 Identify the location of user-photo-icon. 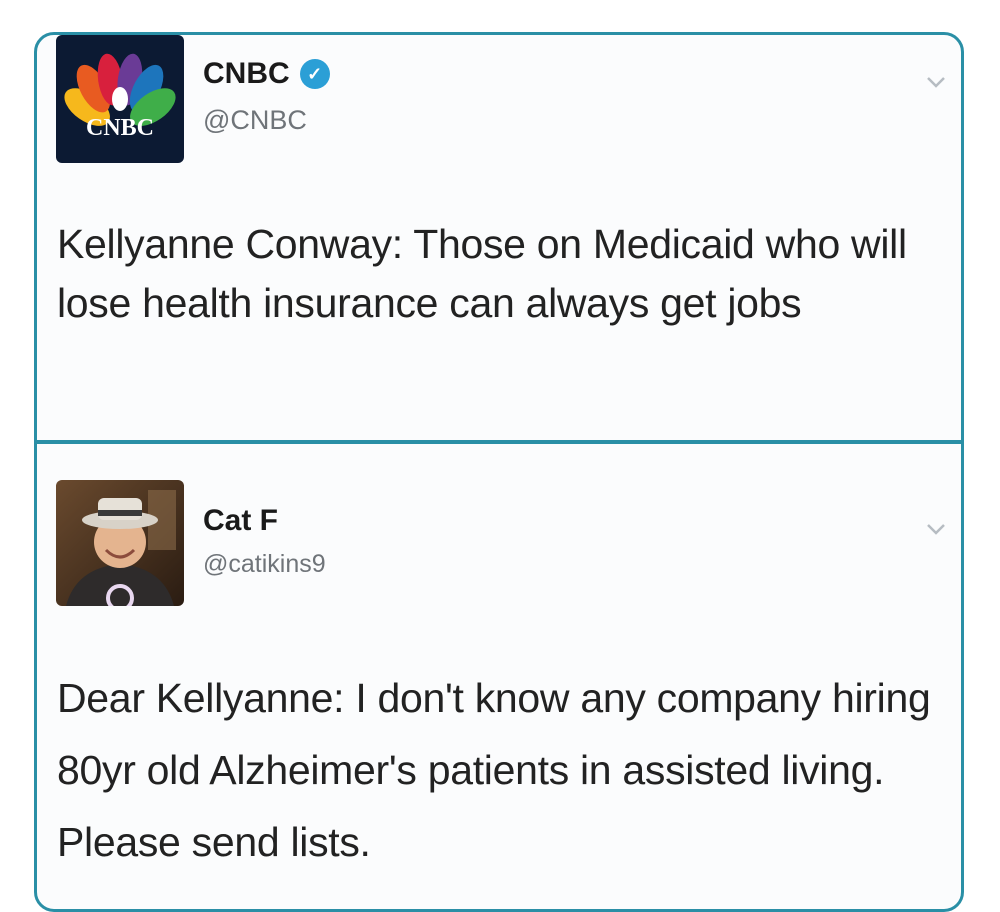
(120, 543).